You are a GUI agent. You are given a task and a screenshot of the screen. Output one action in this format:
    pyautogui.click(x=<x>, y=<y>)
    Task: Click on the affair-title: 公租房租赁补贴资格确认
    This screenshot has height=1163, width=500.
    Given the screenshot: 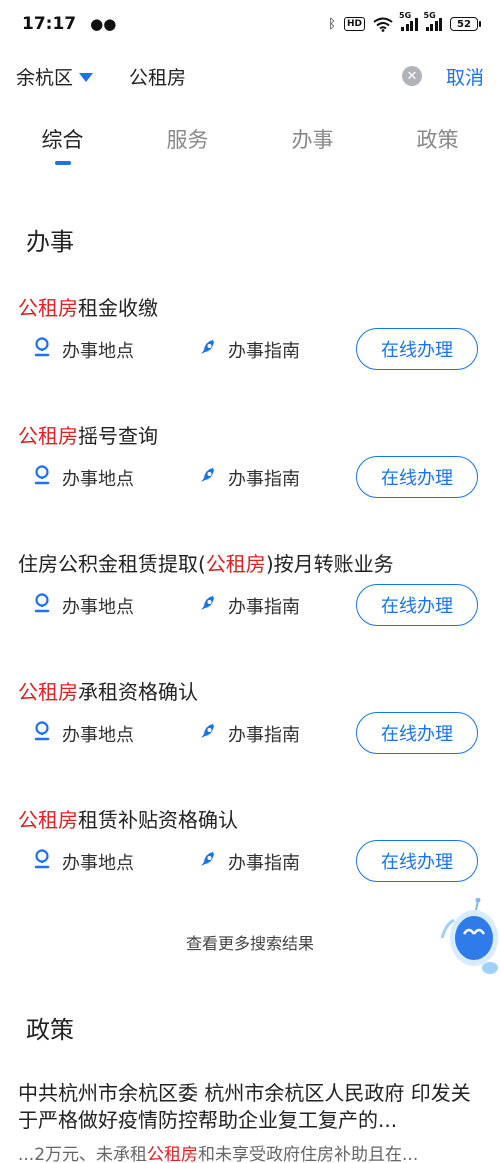 What is the action you would take?
    pyautogui.click(x=128, y=818)
    